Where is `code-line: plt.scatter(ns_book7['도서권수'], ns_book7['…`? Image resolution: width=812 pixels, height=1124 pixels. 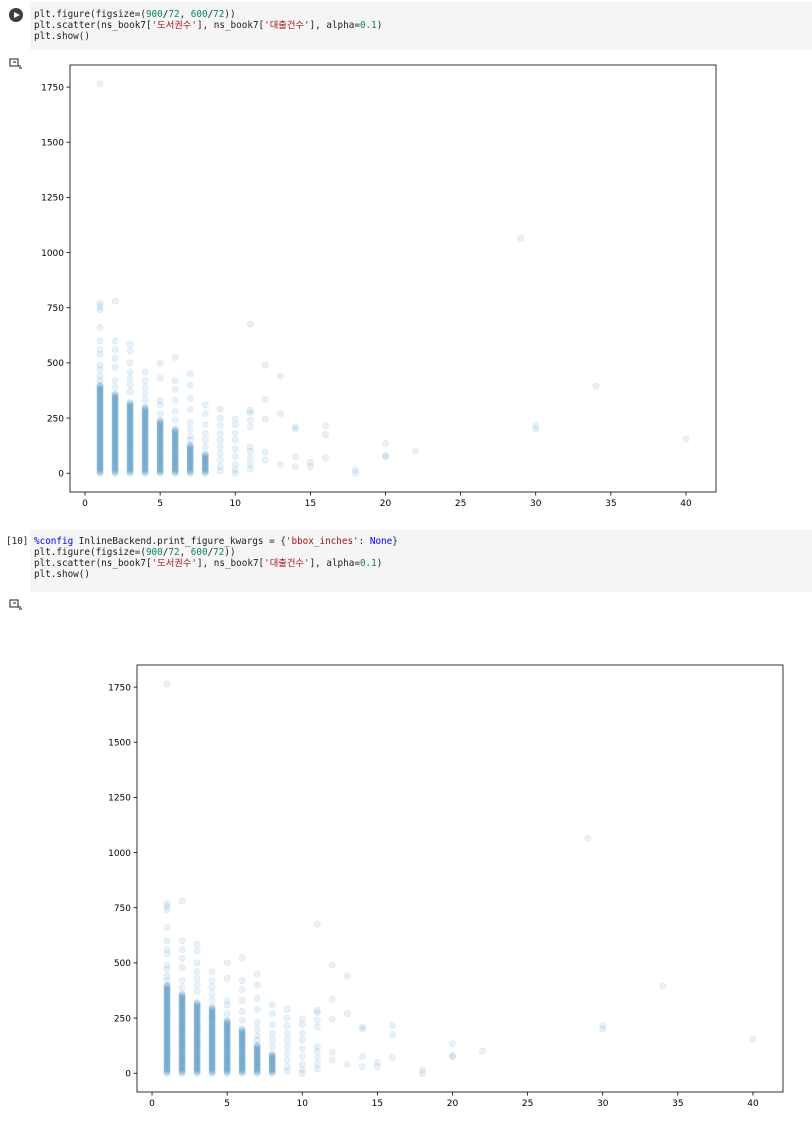
code-line: plt.scatter(ns_book7['도서권수'], ns_book7['… is located at coordinates (216, 563).